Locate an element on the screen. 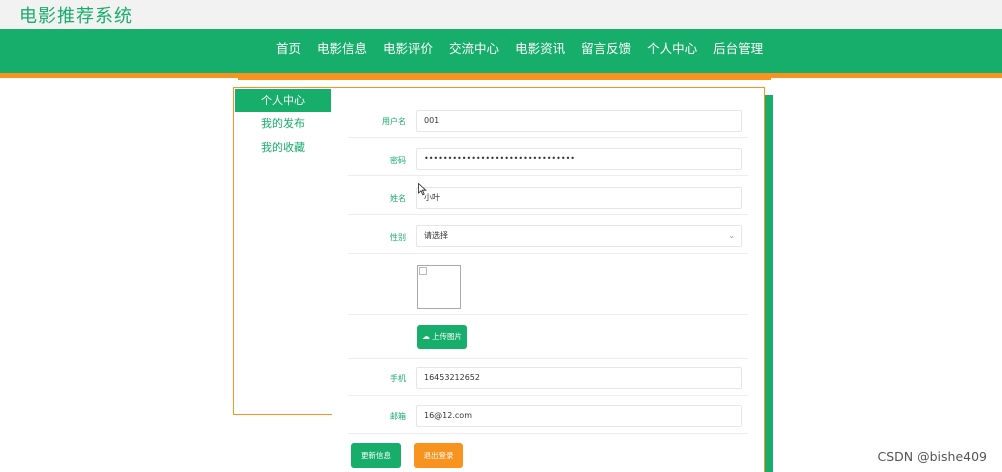 The width and height of the screenshot is (1002, 472). nav-items: 首页 电影信息 电影评价 交流中心 电影资讯 留言反馈 个人中心 后台管理 is located at coordinates (519, 51).